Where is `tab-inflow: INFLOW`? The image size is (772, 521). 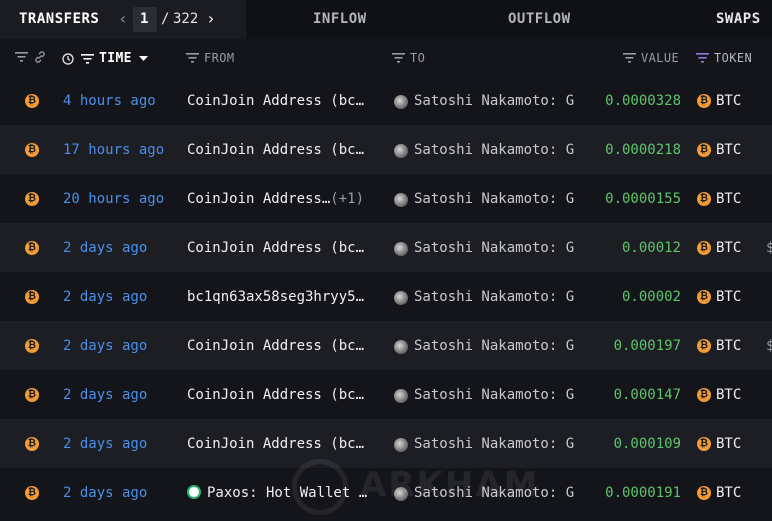 tab-inflow: INFLOW is located at coordinates (340, 19).